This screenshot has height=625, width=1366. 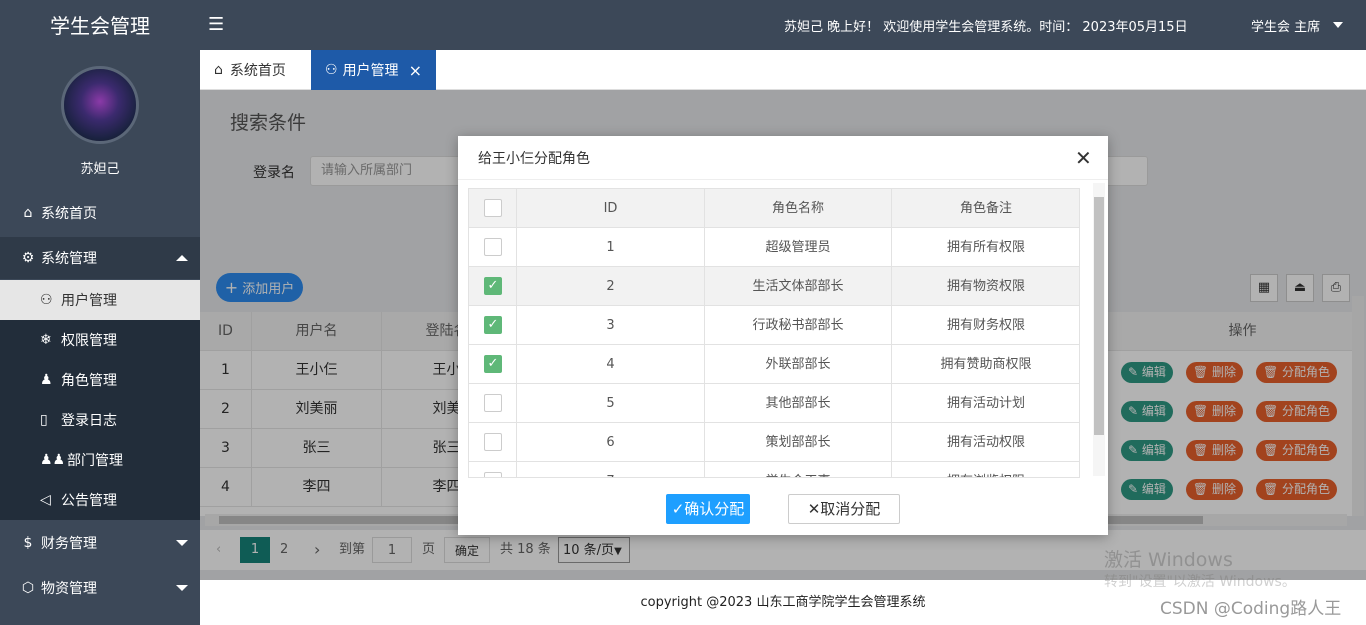 I want to click on sidebar-item-announcements: ◁ 公告管理, so click(x=100, y=500).